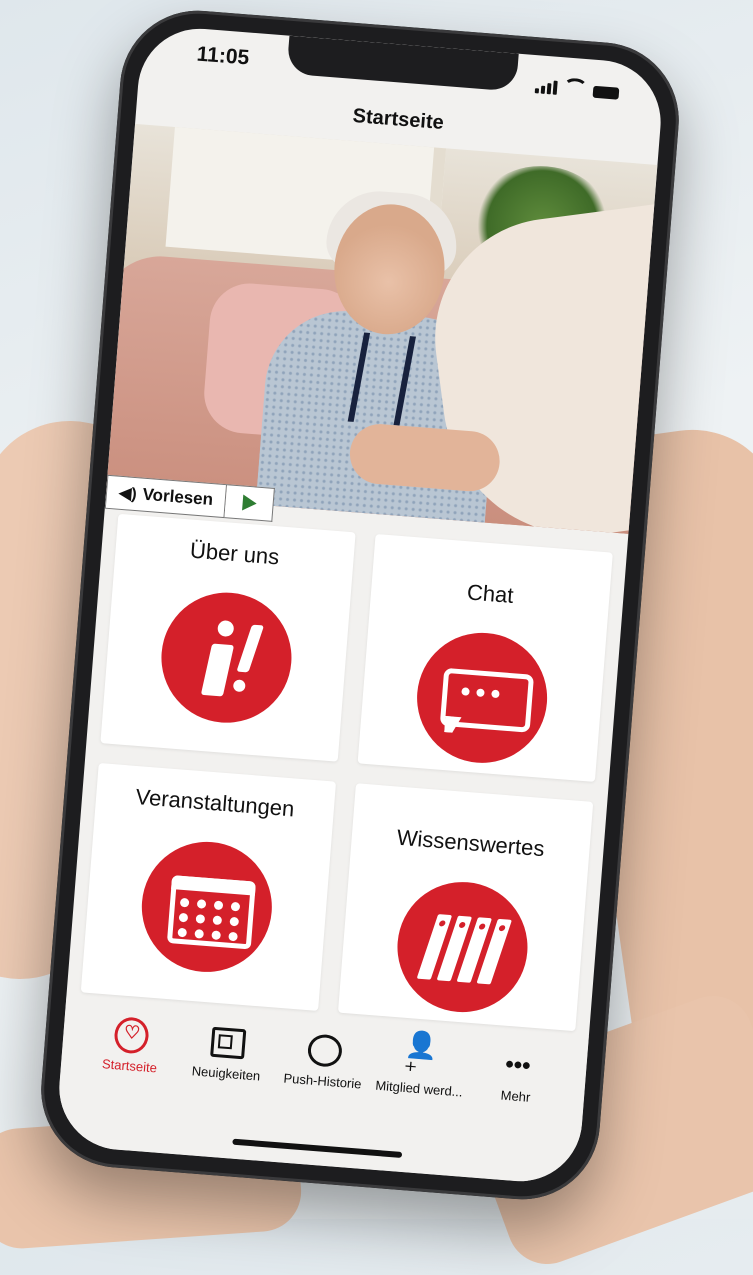  What do you see at coordinates (235, 553) in the screenshot?
I see `tile-label: Über uns` at bounding box center [235, 553].